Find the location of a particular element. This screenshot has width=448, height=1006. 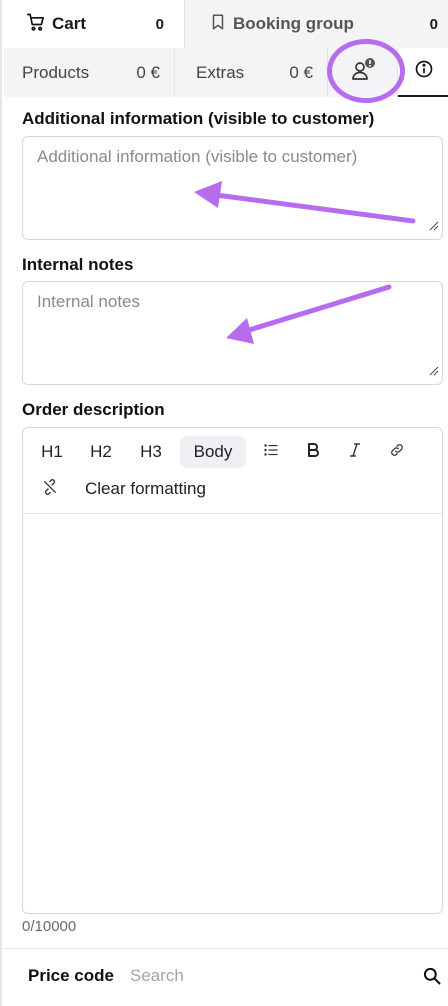

bullet-list-icon is located at coordinates (271, 452).